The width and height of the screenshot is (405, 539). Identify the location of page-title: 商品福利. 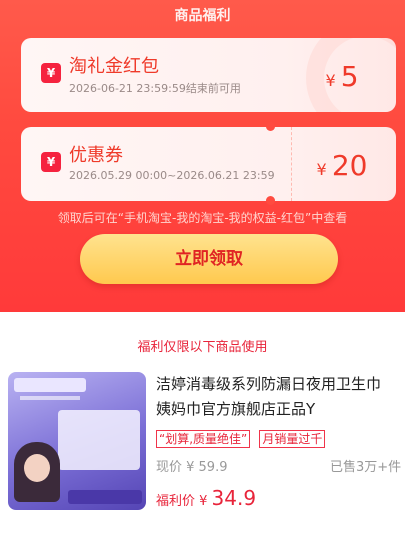
(202, 16).